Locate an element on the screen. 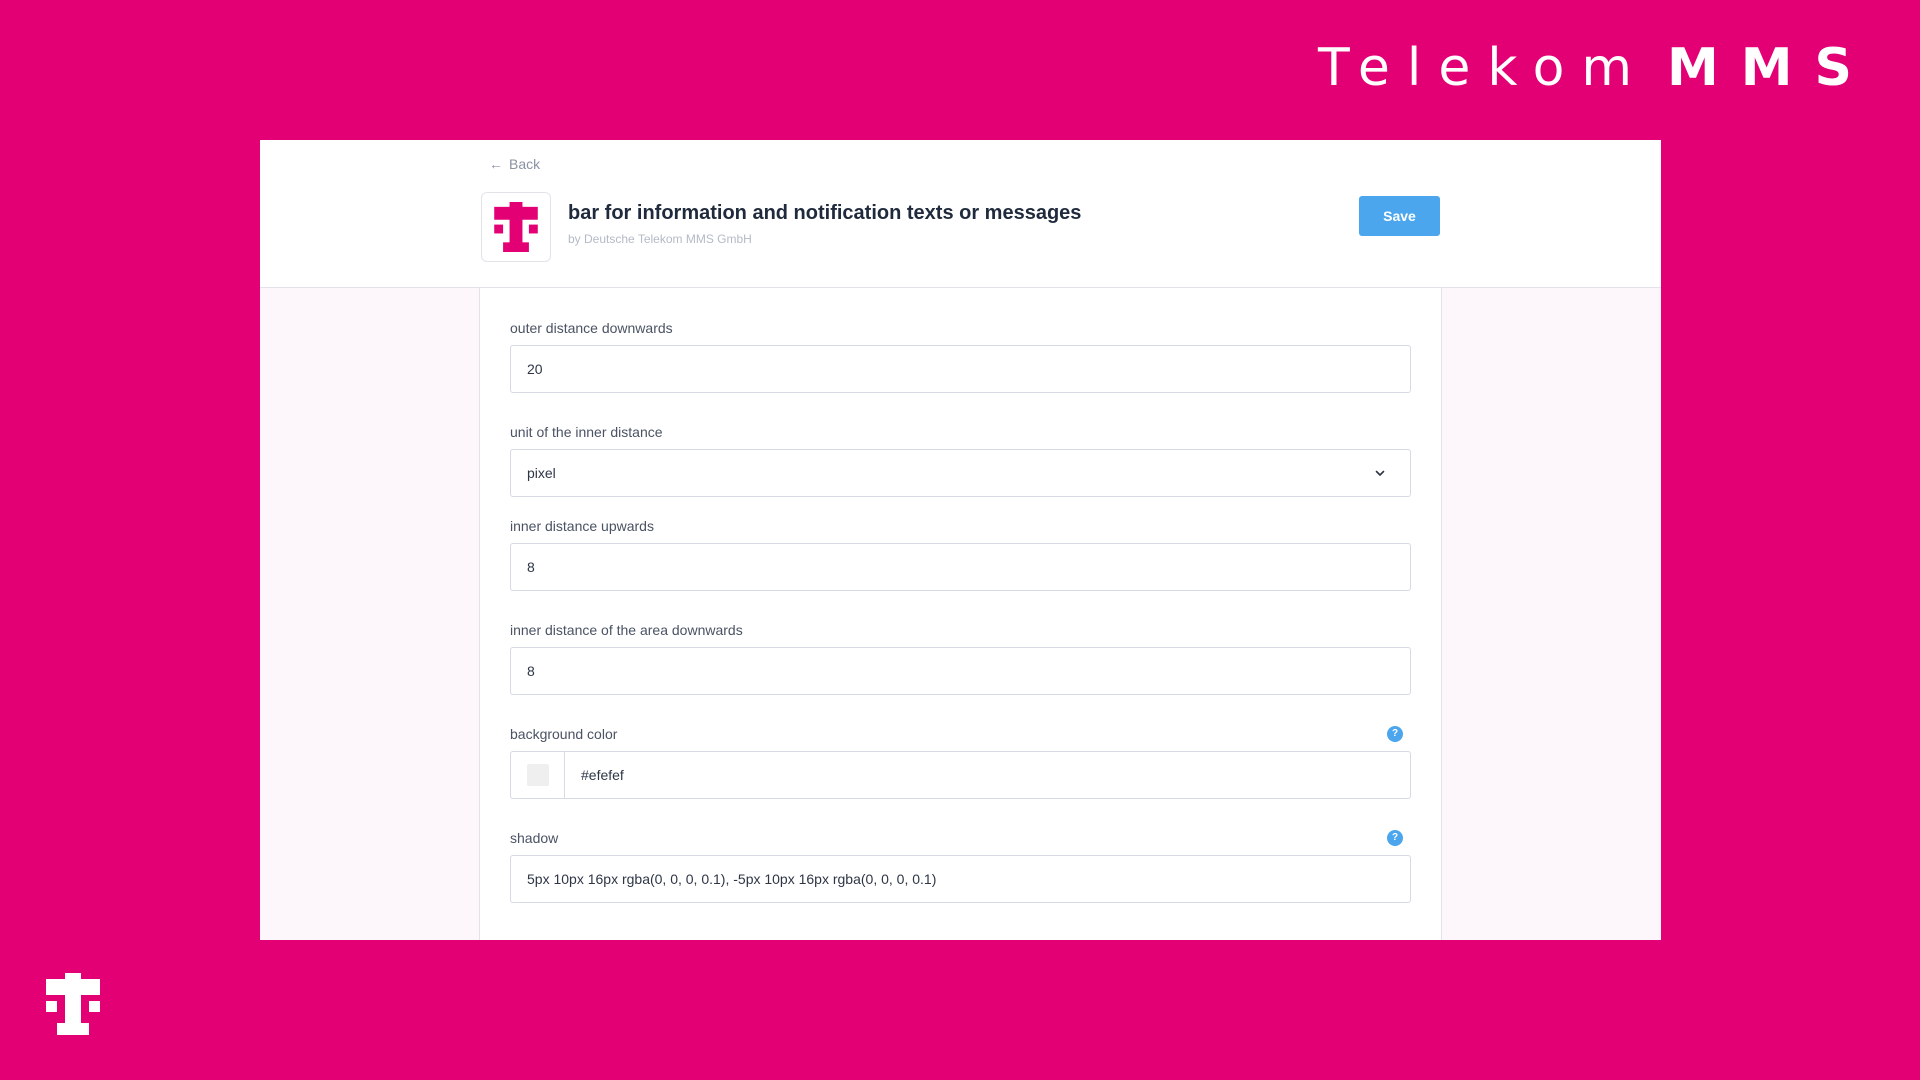 The image size is (1920, 1080). background-color-picker is located at coordinates (960, 775).